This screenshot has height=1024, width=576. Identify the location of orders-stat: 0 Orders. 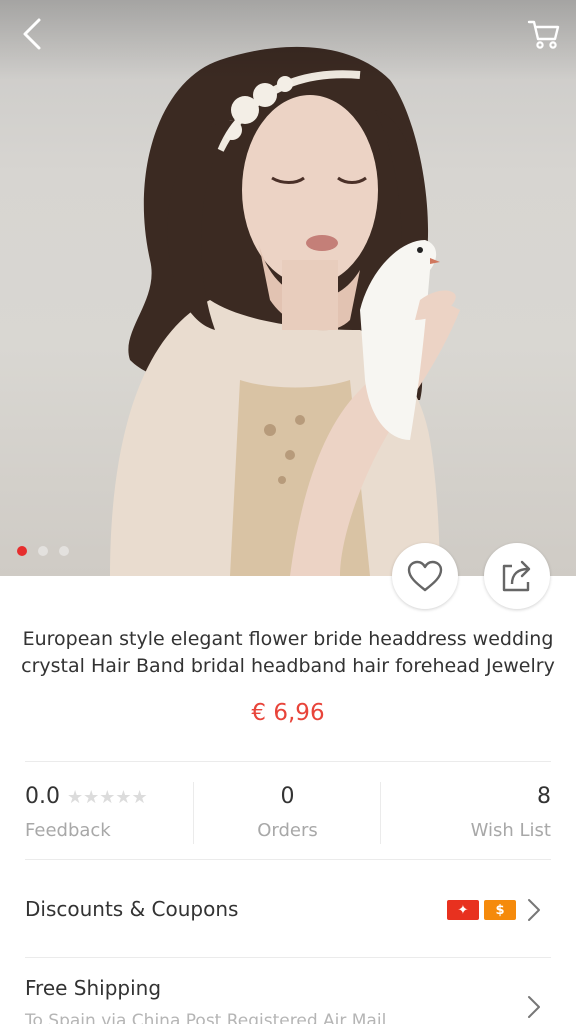
(287, 810).